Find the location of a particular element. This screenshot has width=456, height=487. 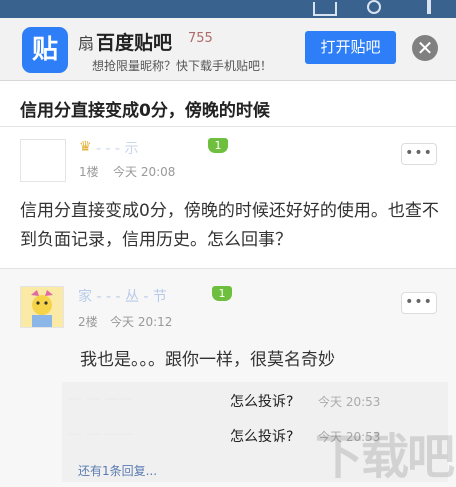

watermark: 下载吧 is located at coordinates (385, 457).